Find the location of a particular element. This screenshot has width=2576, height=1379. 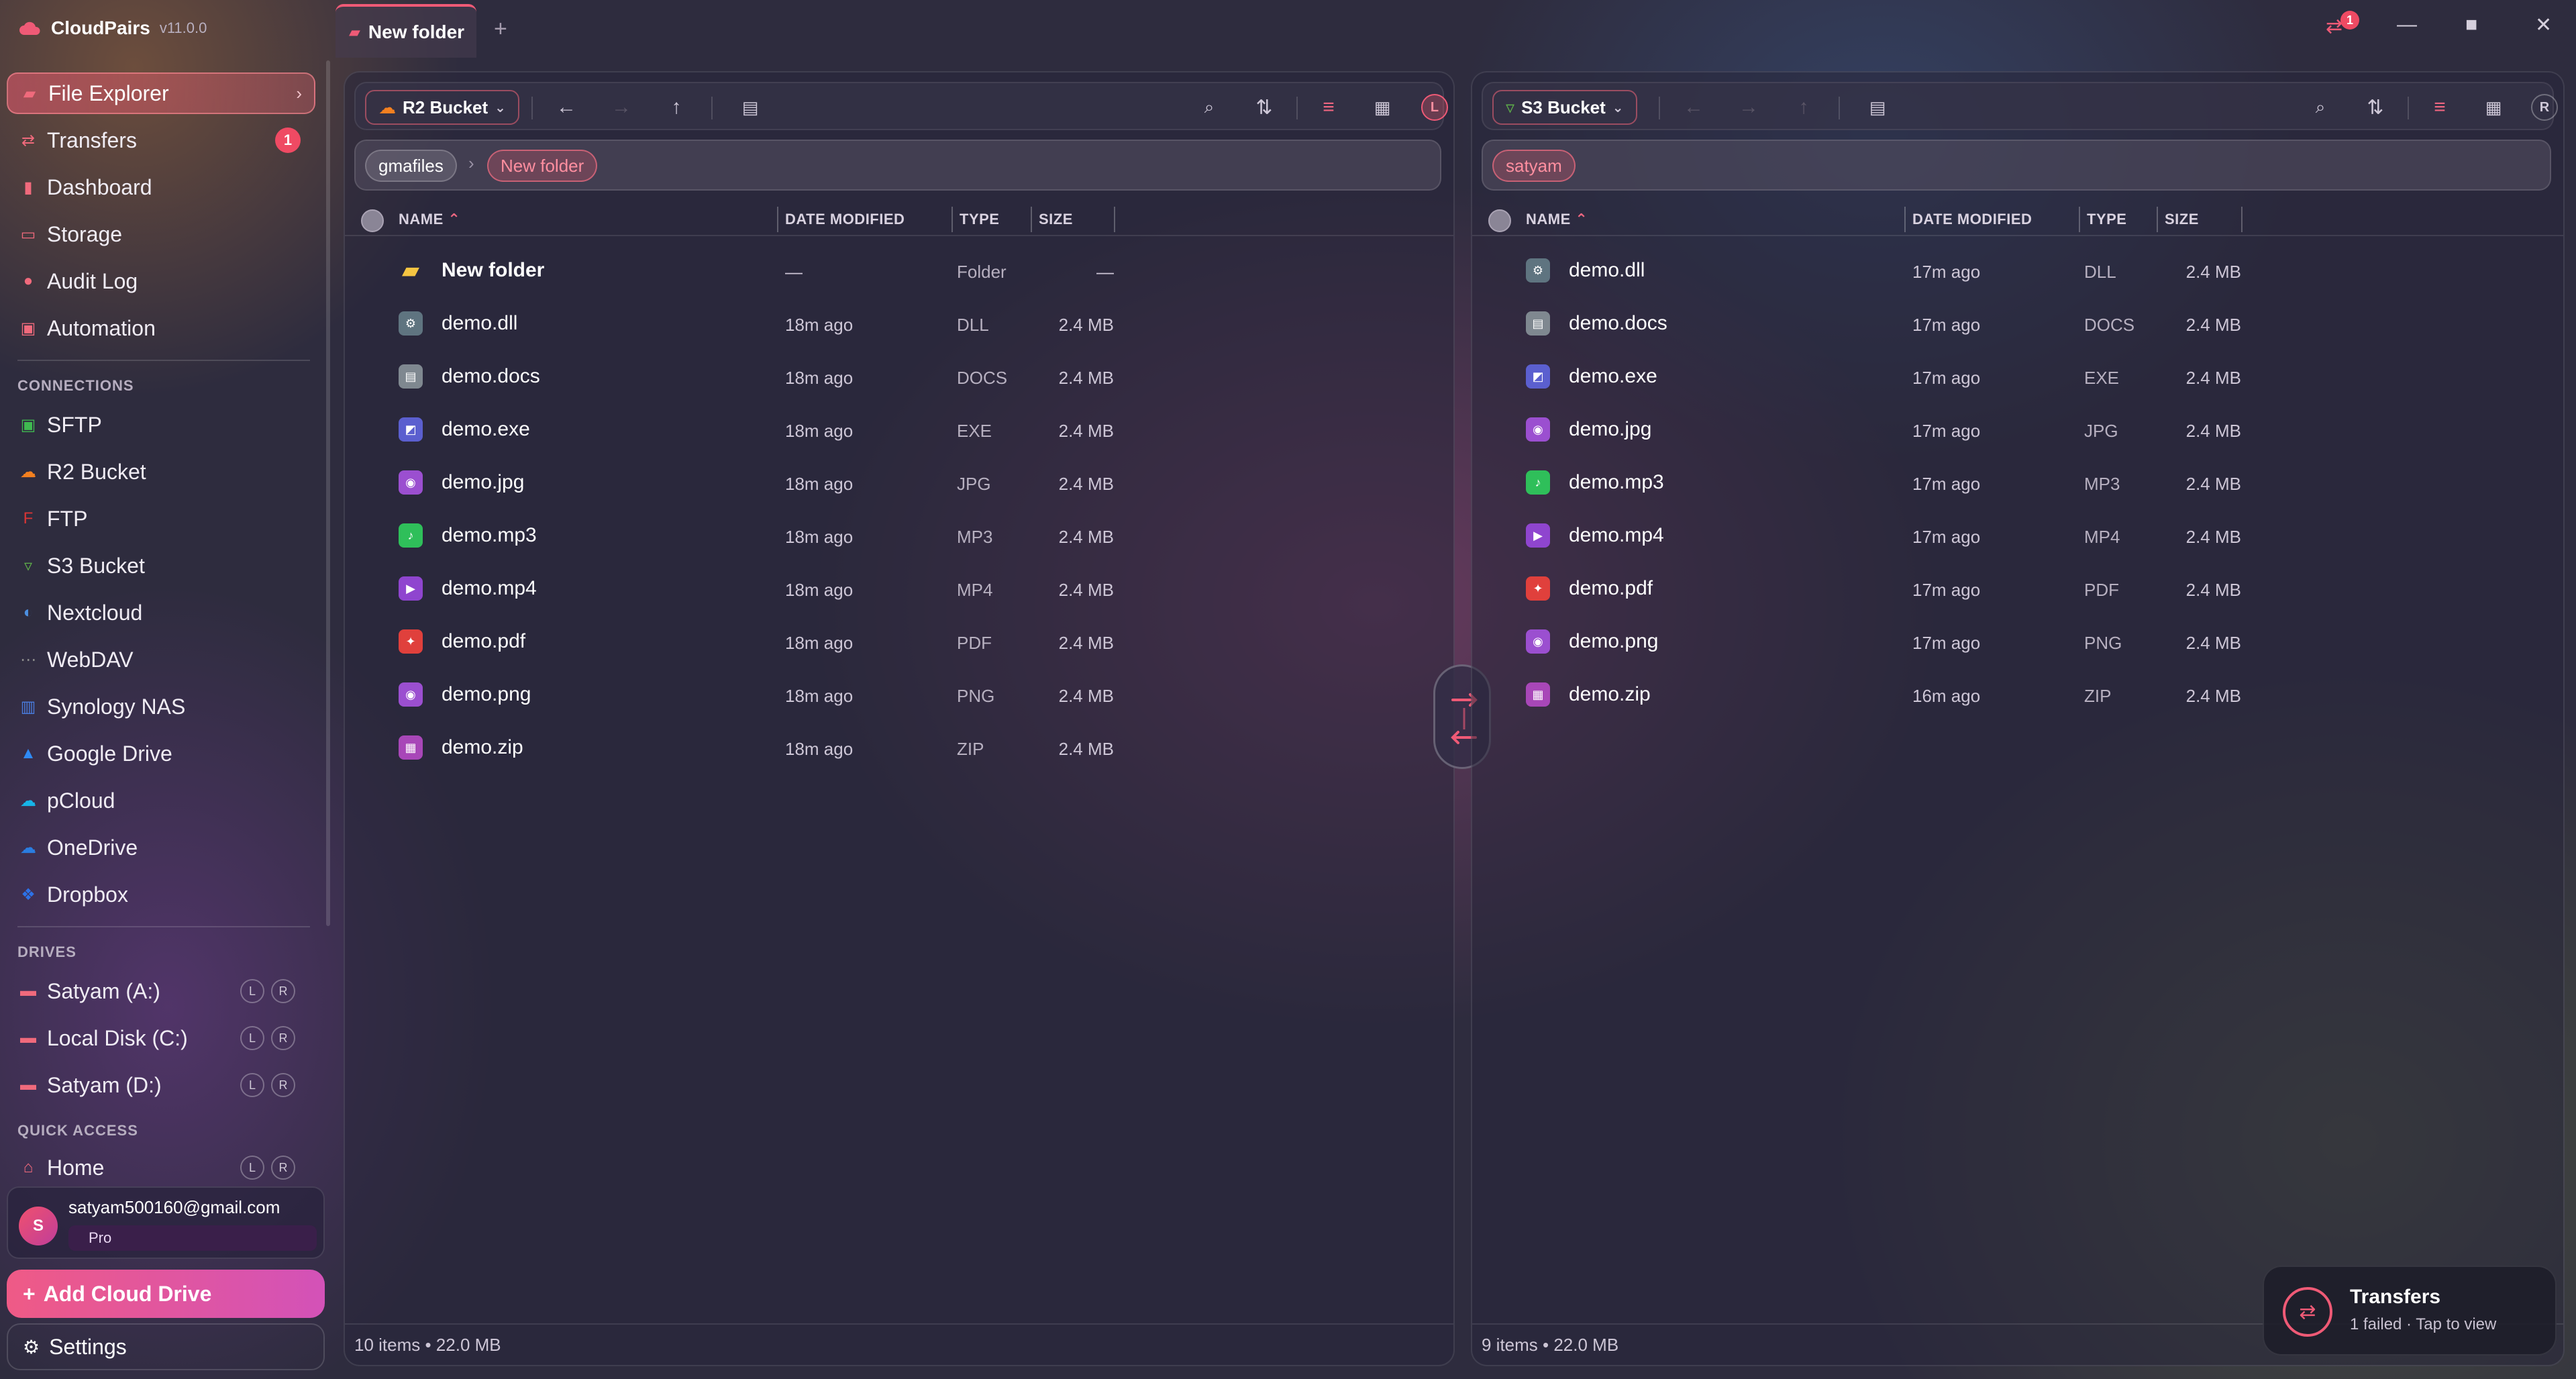

connection-item: ☁ OneDrive is located at coordinates (161, 847).